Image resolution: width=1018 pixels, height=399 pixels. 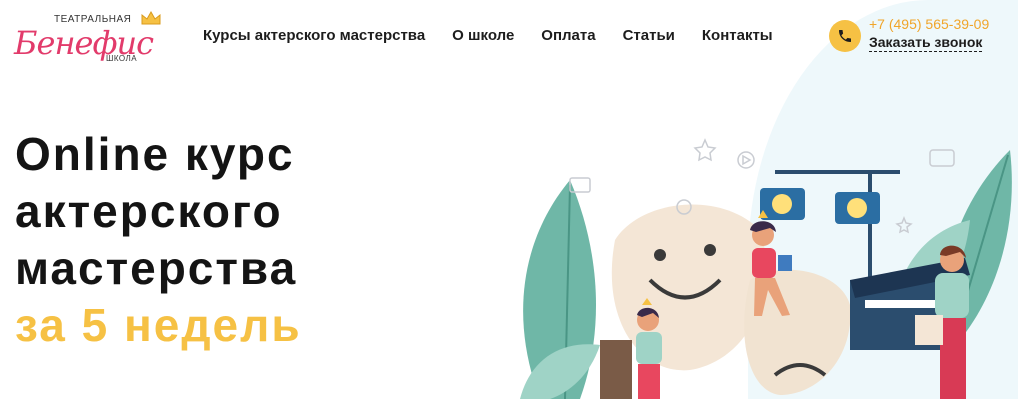 I want to click on phone-number-link: +7 (495) 565-39-09, so click(x=929, y=24).